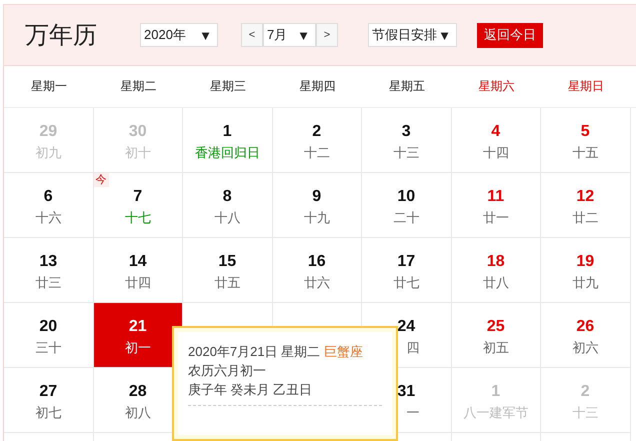 This screenshot has width=636, height=441. Describe the element at coordinates (252, 35) in the screenshot. I see `prev-month-button: <` at that location.